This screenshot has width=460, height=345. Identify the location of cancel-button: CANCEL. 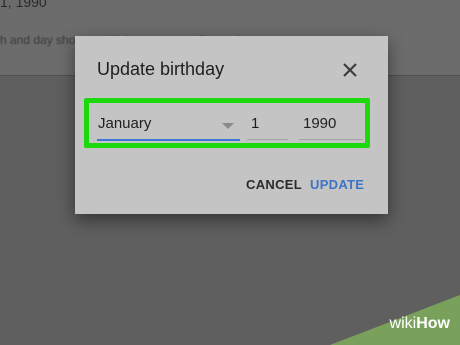
(274, 184).